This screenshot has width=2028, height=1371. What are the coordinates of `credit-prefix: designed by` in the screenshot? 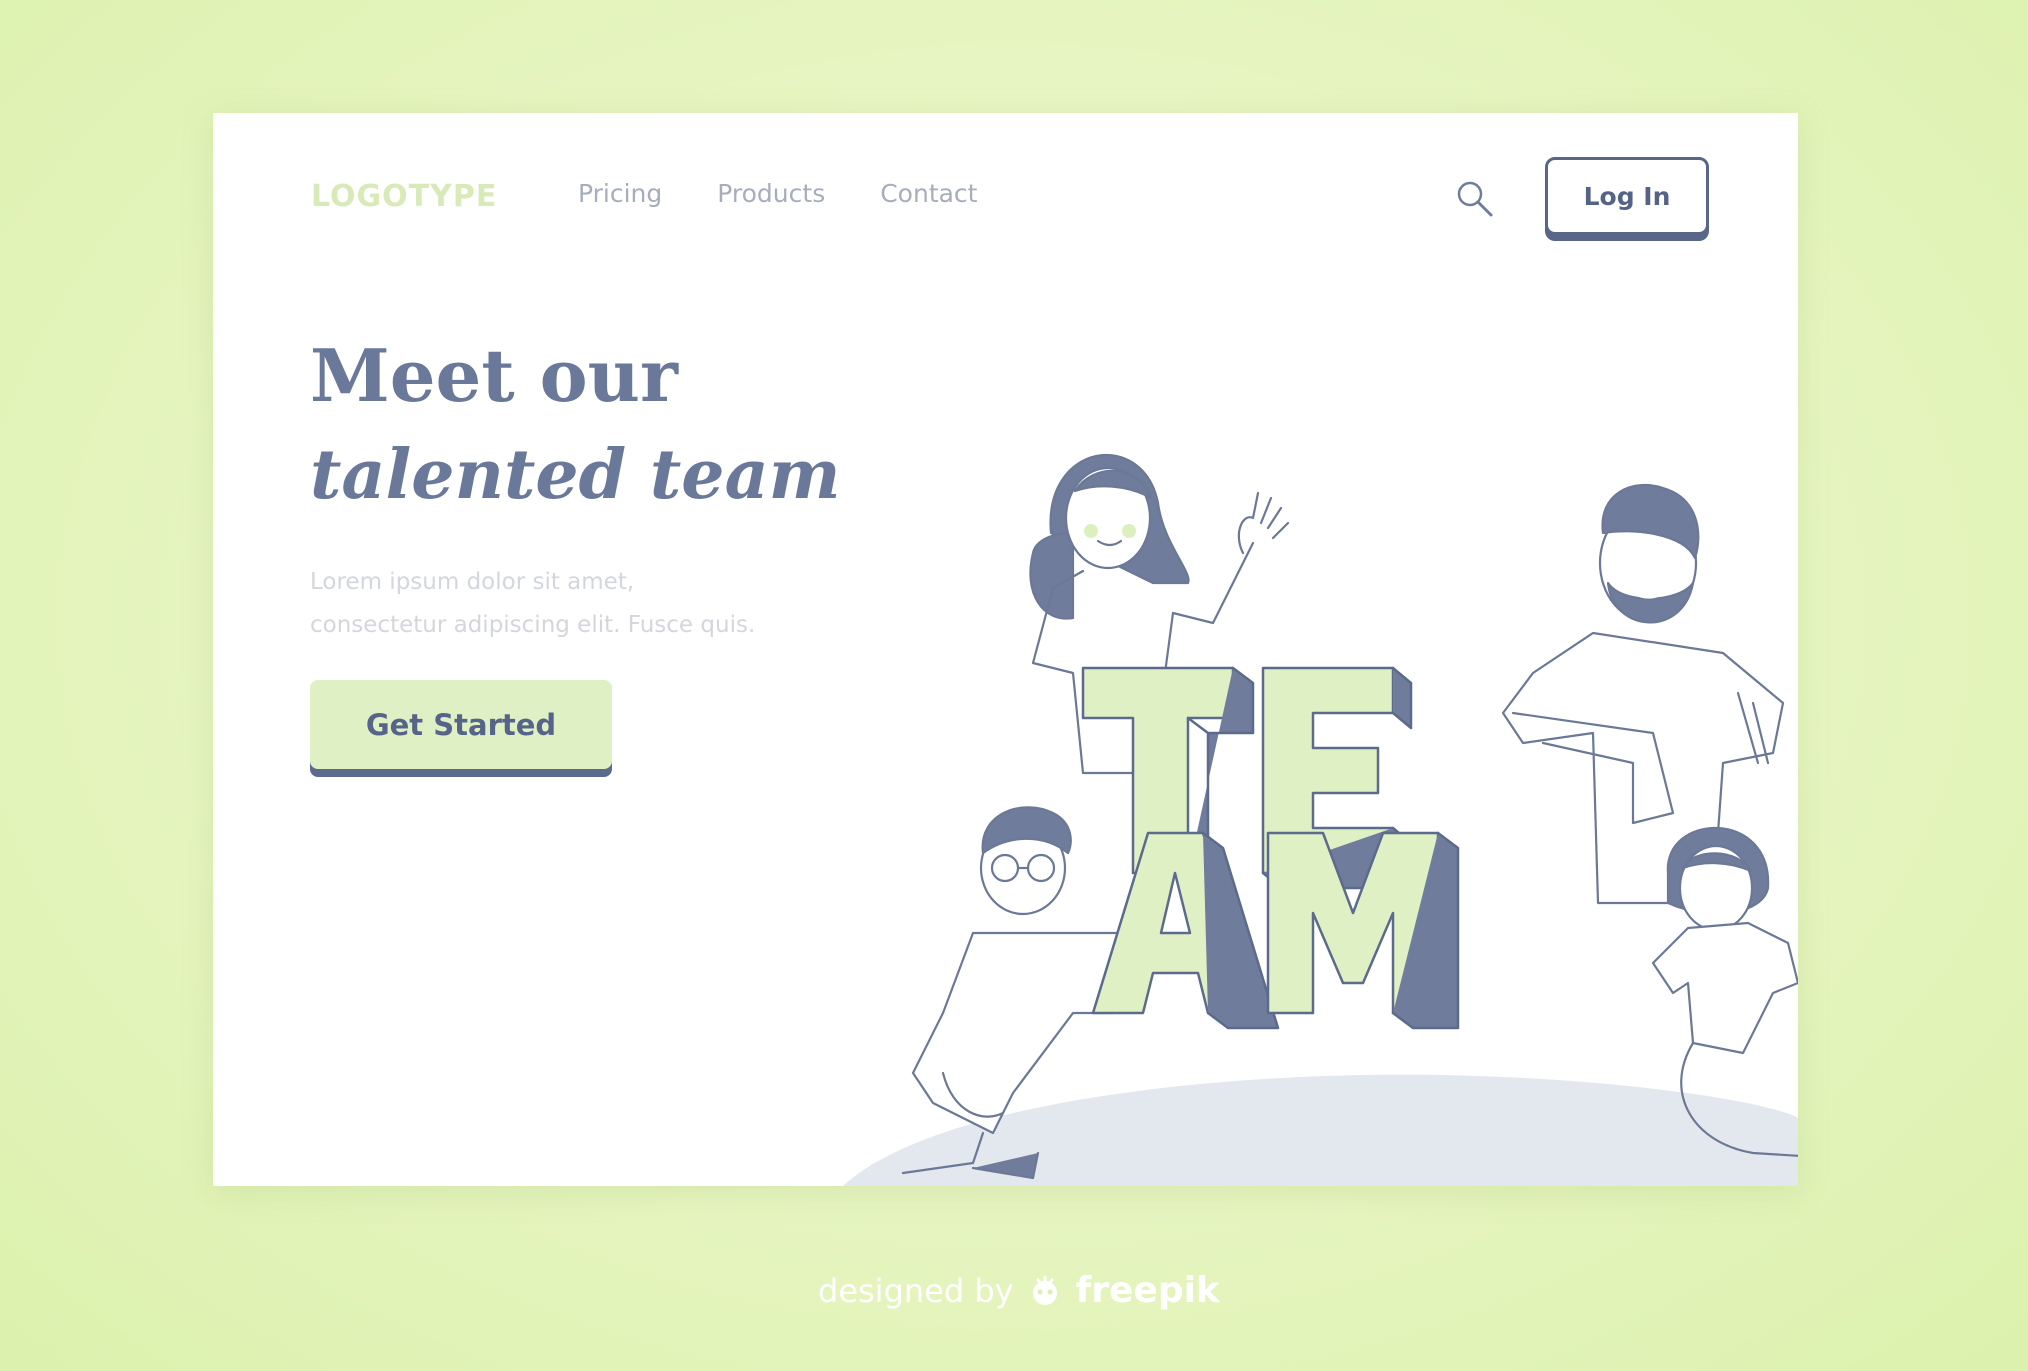 It's located at (916, 1290).